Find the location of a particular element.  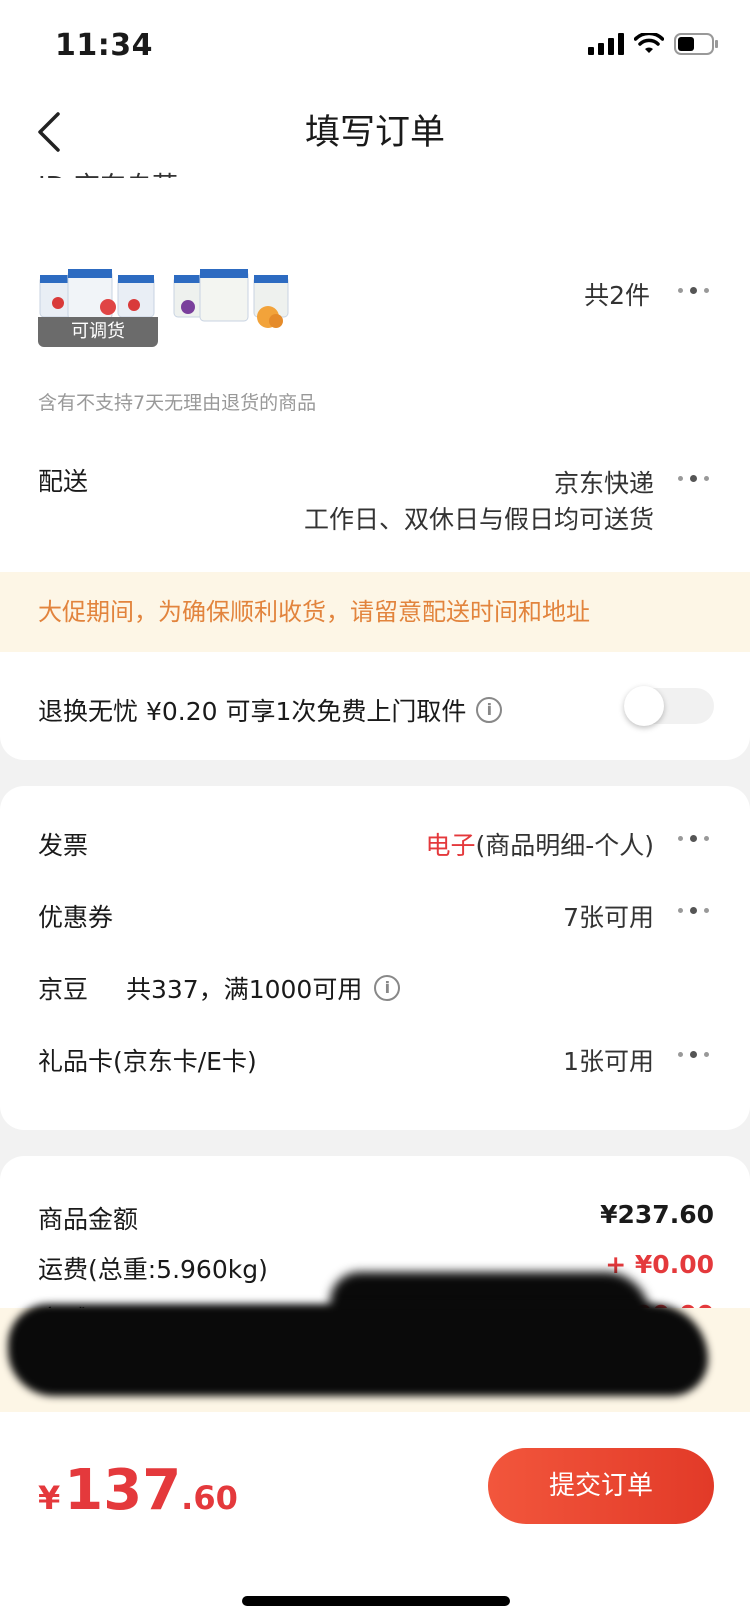

coupon-value: 7张可用 is located at coordinates (608, 917).